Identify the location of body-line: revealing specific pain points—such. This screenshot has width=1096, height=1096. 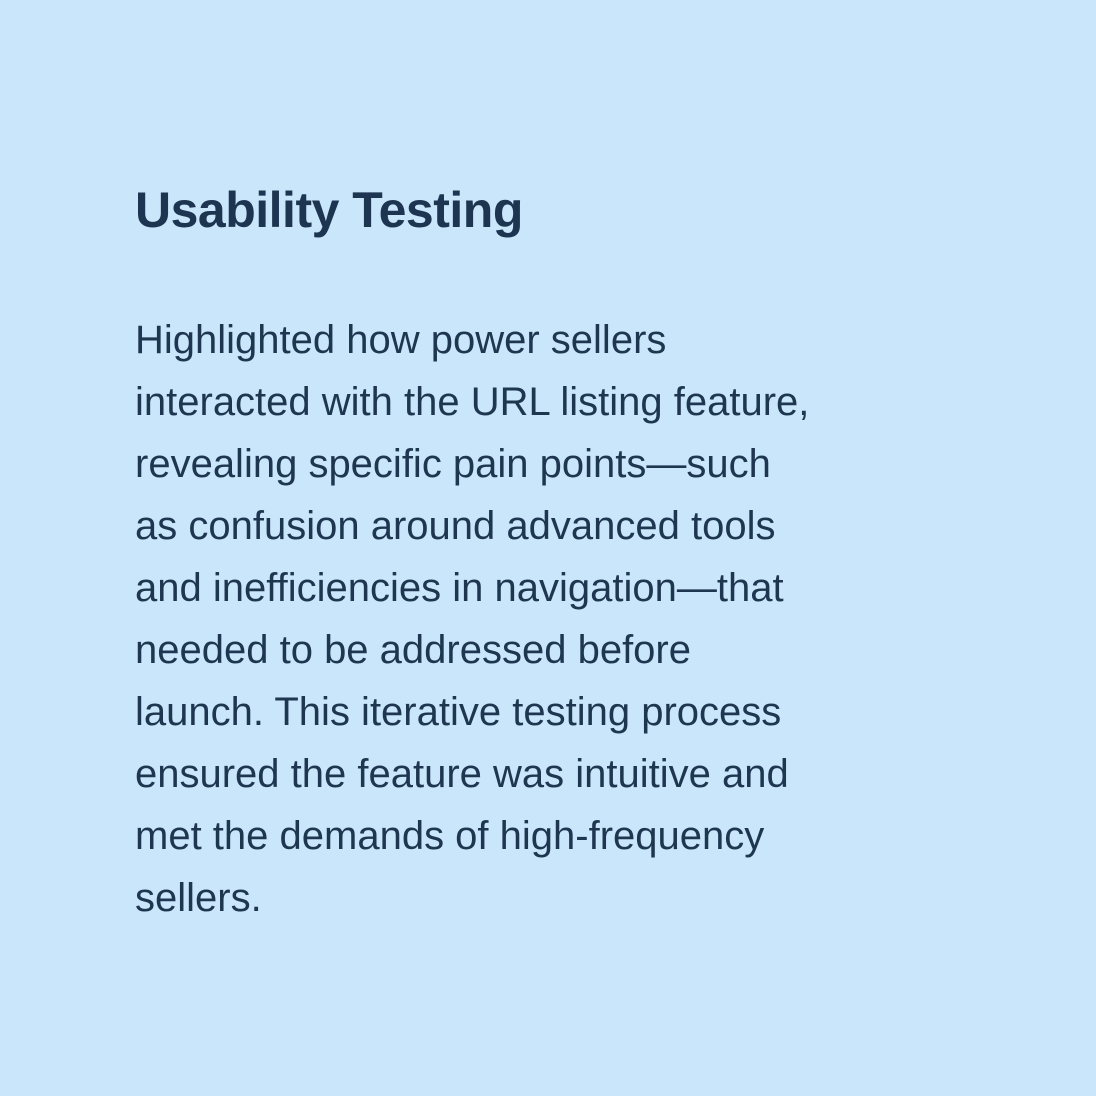
(453, 464).